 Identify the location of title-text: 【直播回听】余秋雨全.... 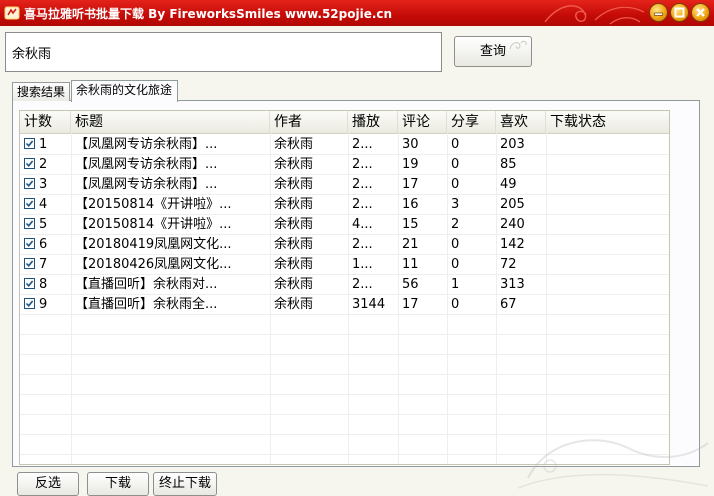
(146, 304).